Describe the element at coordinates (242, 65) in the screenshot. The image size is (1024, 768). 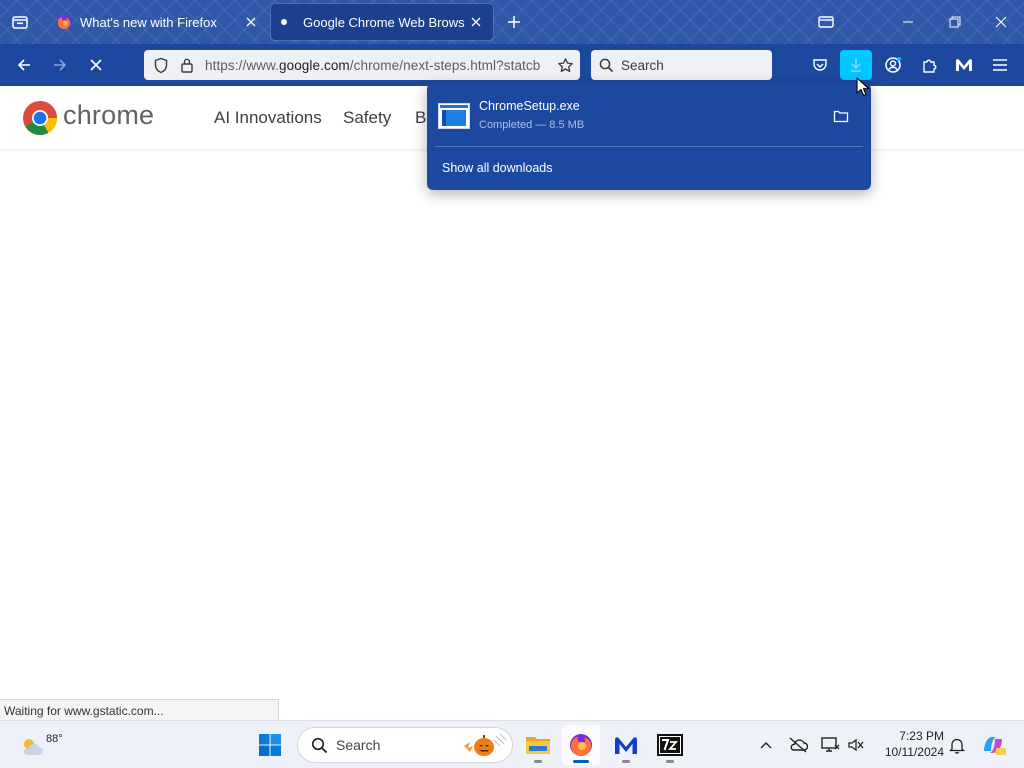
I see `url-prefix: https://www.` at that location.